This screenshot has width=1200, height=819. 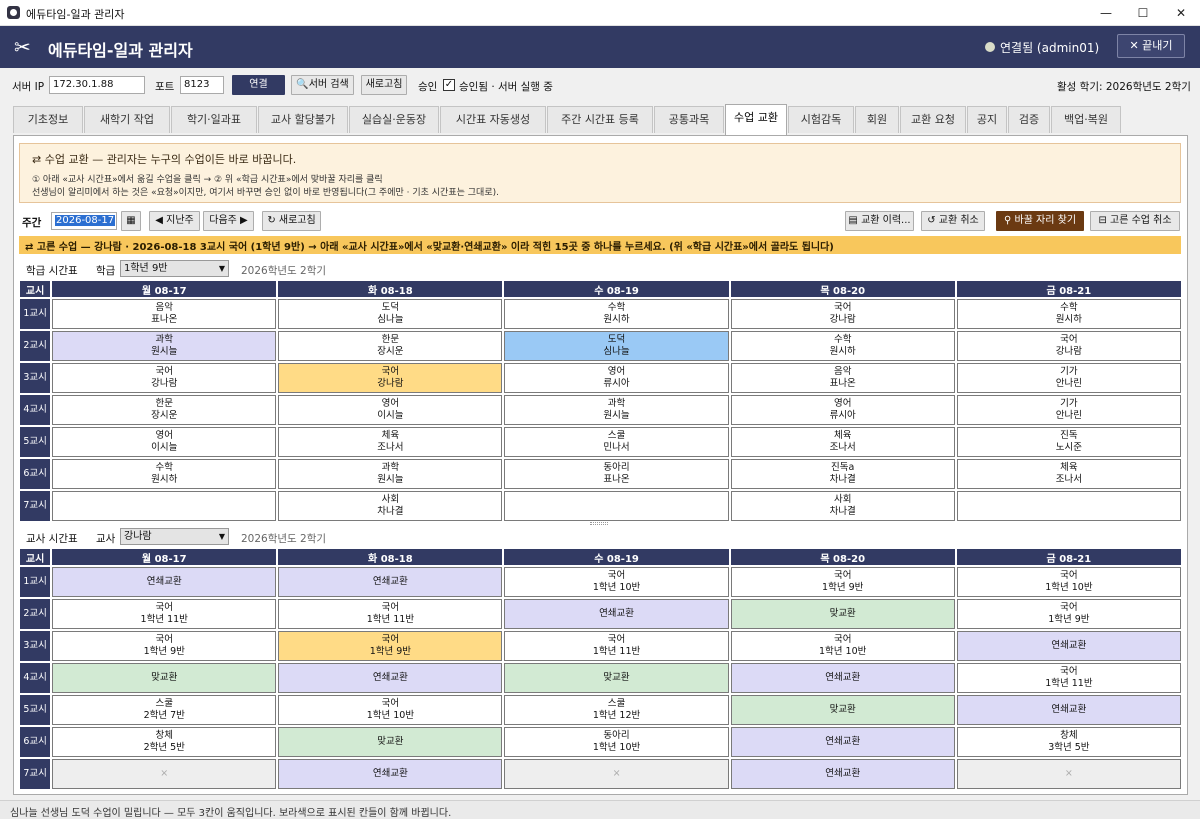 What do you see at coordinates (322, 85) in the screenshot?
I see `server-search-button: 🔍서버 검색` at bounding box center [322, 85].